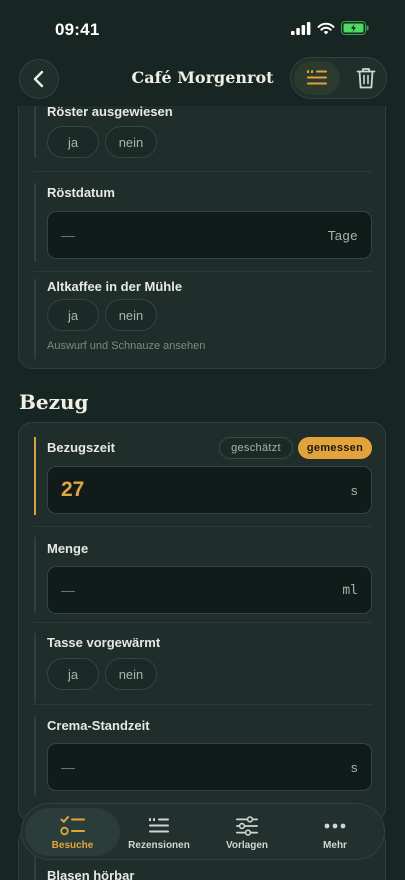 The image size is (405, 880). I want to click on extraction-time-label: Bezugszeit, so click(81, 447).